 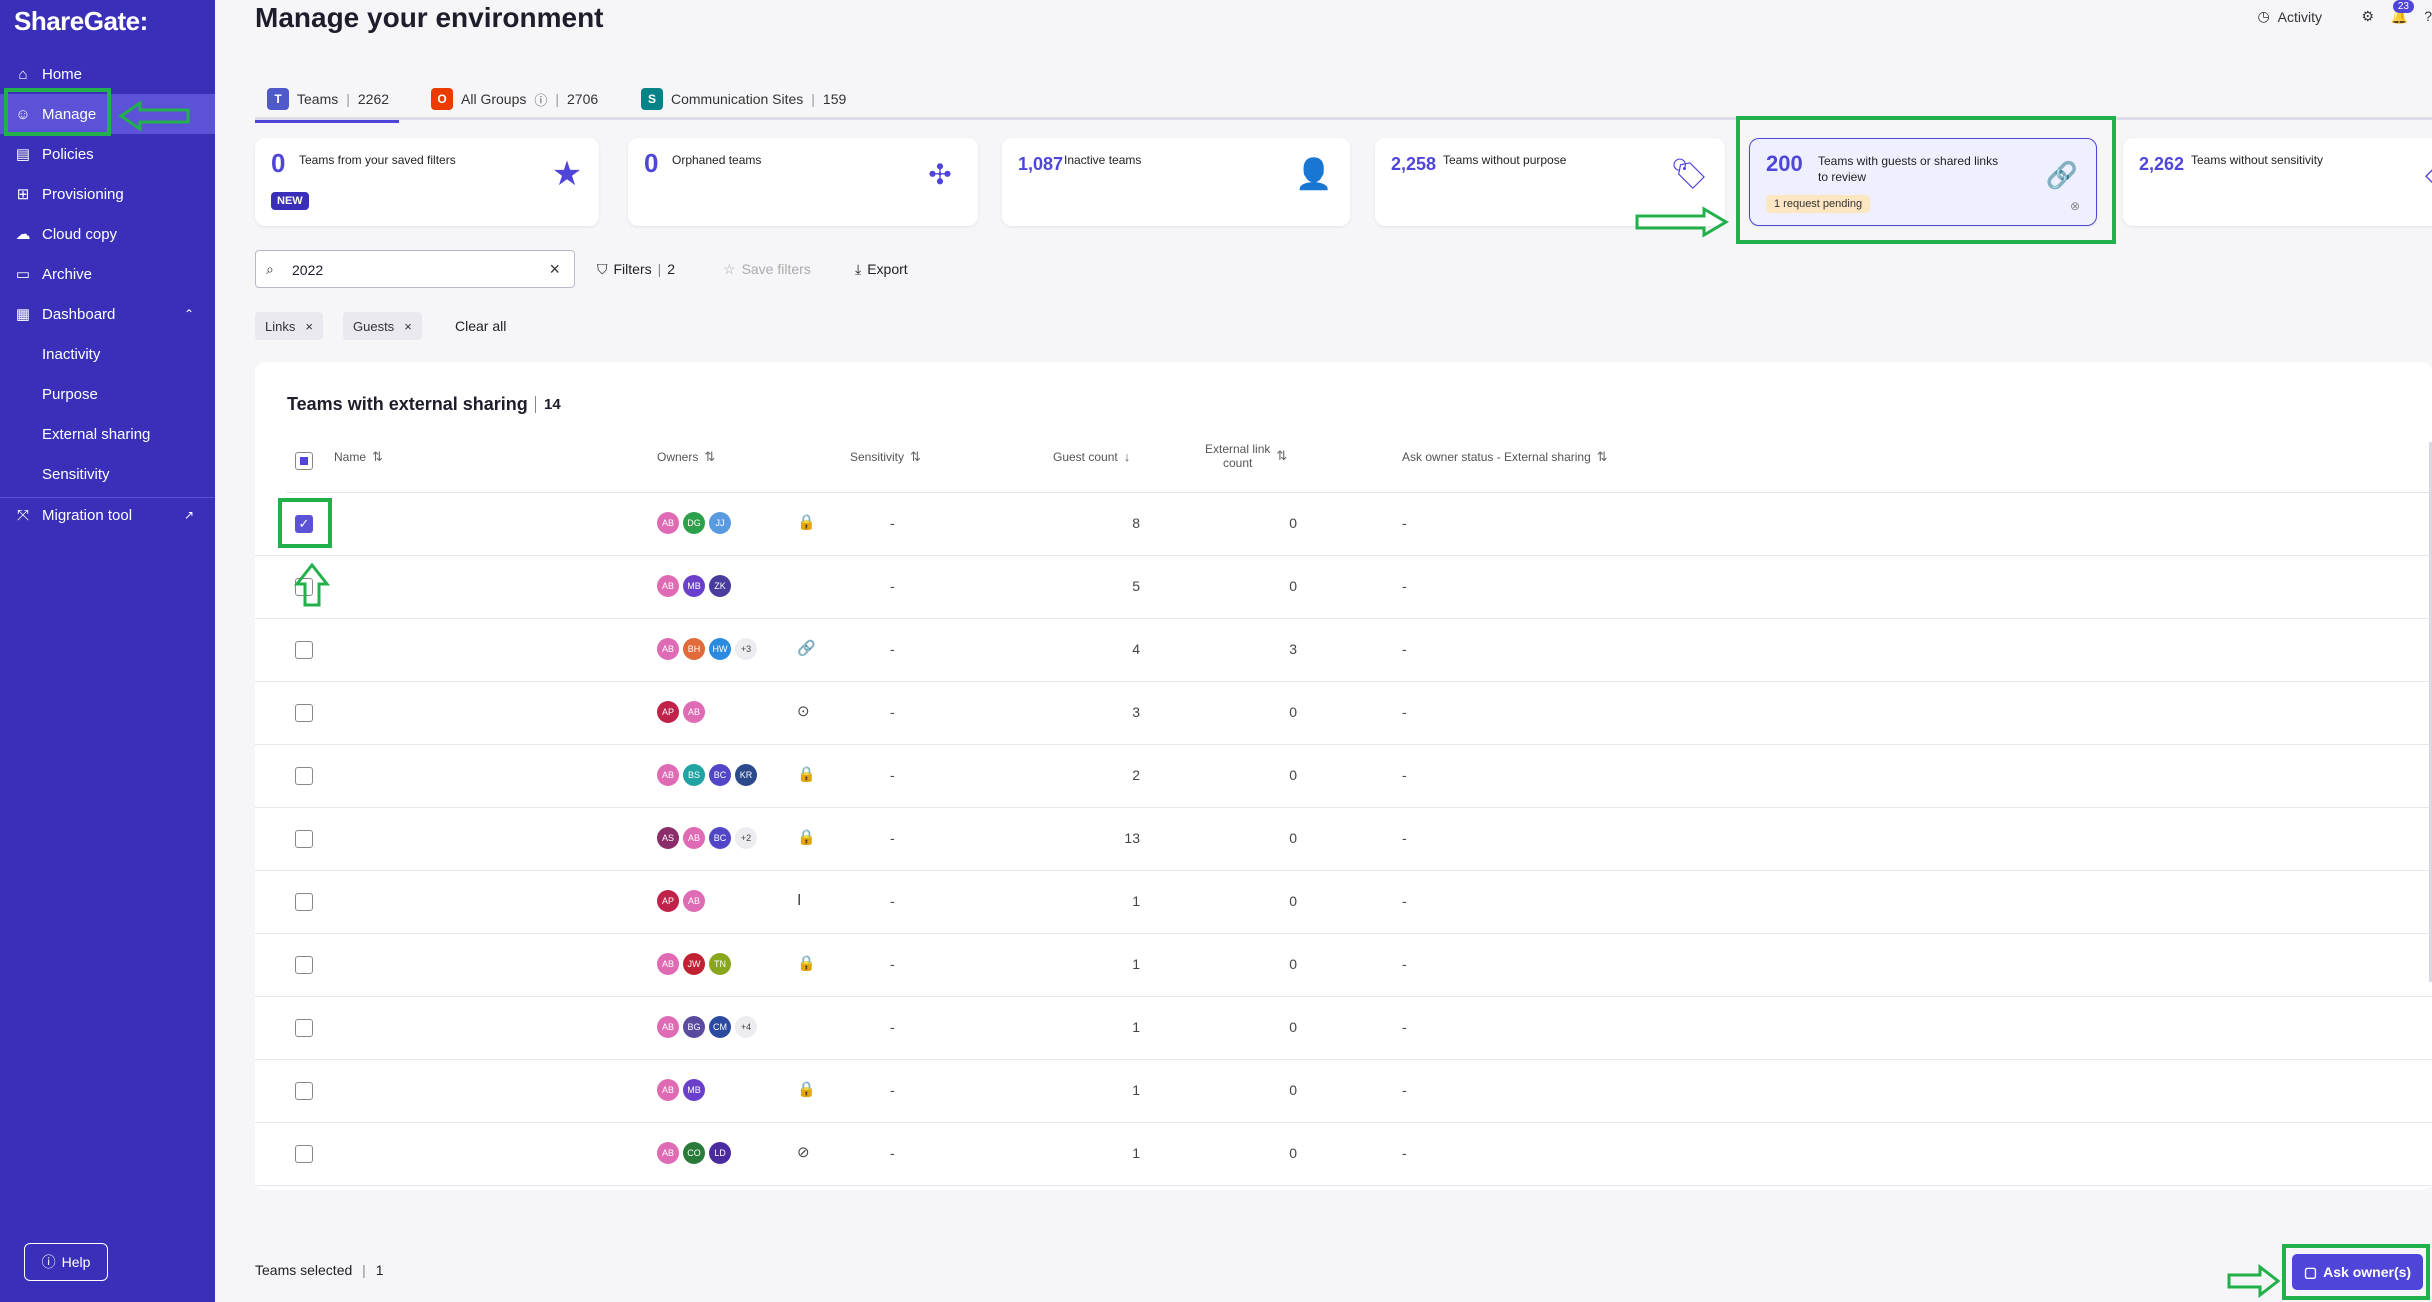 I want to click on row-checkbox: ✓, so click(x=304, y=524).